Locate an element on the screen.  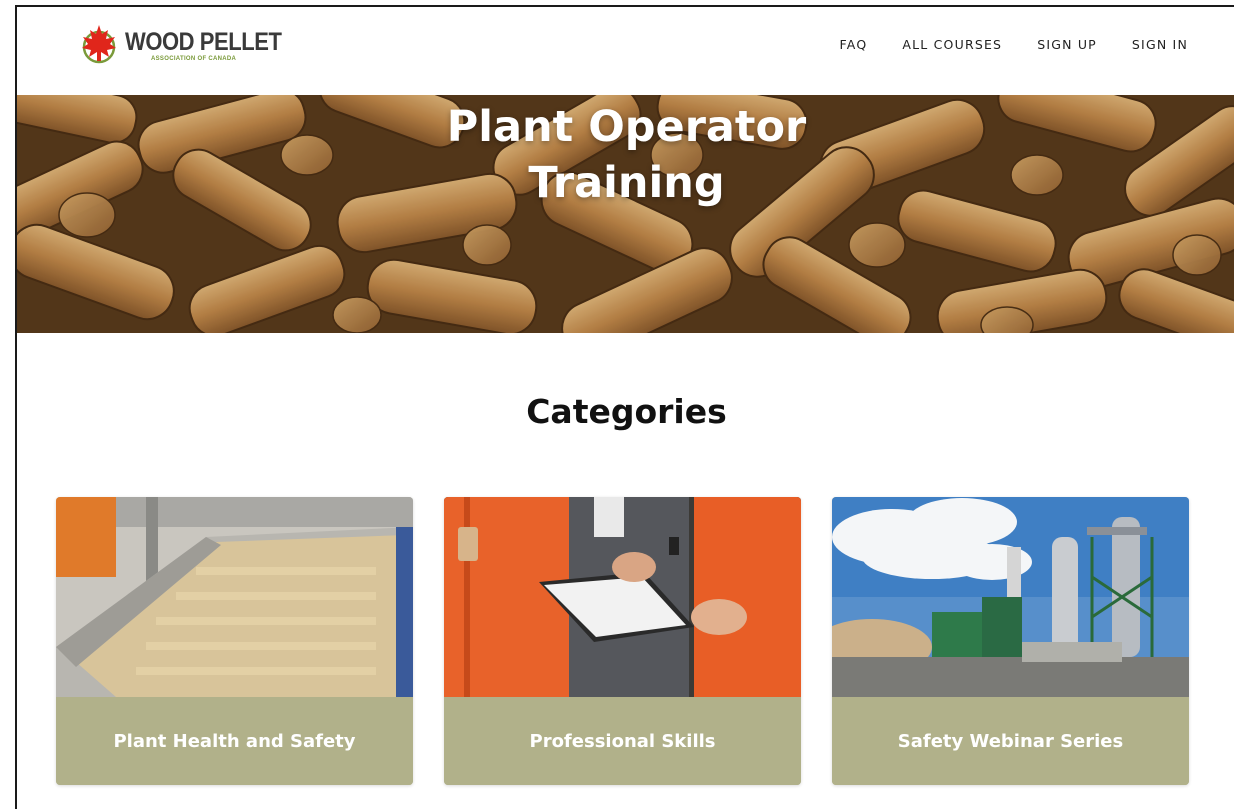
nav-sign-up: SIGN UP is located at coordinates (1067, 44).